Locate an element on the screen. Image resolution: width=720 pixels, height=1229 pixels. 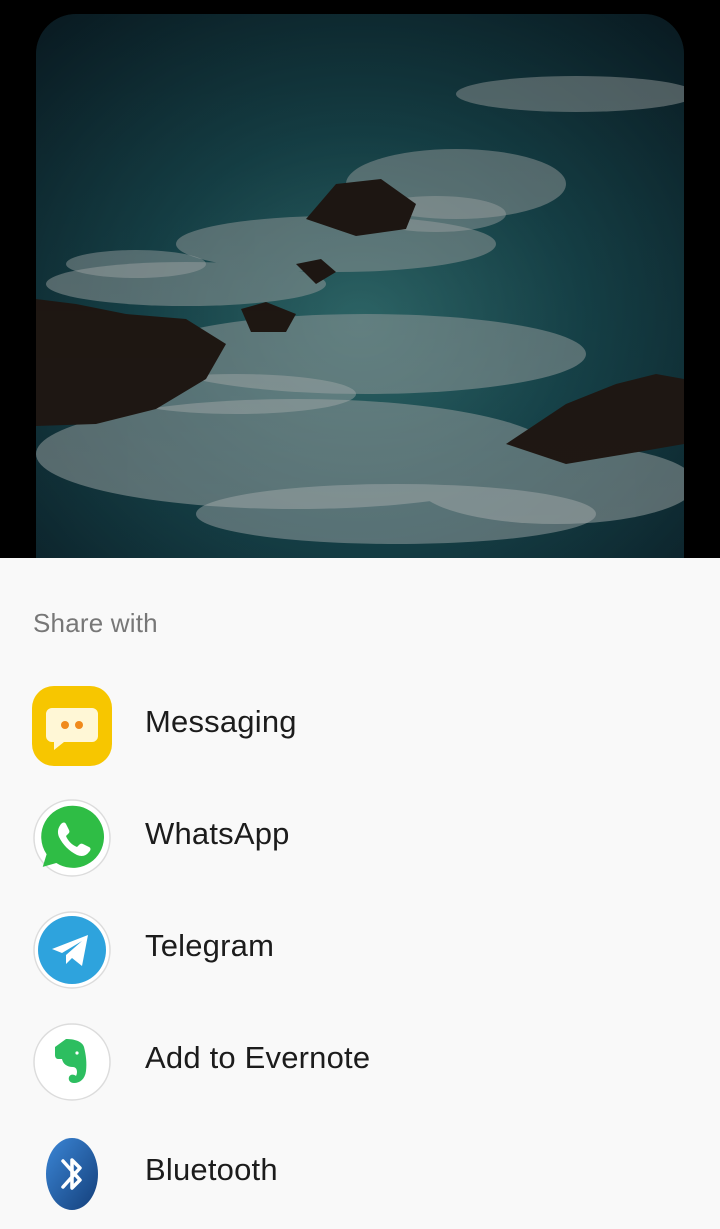
share-item-label: WhatsApp is located at coordinates (217, 833).